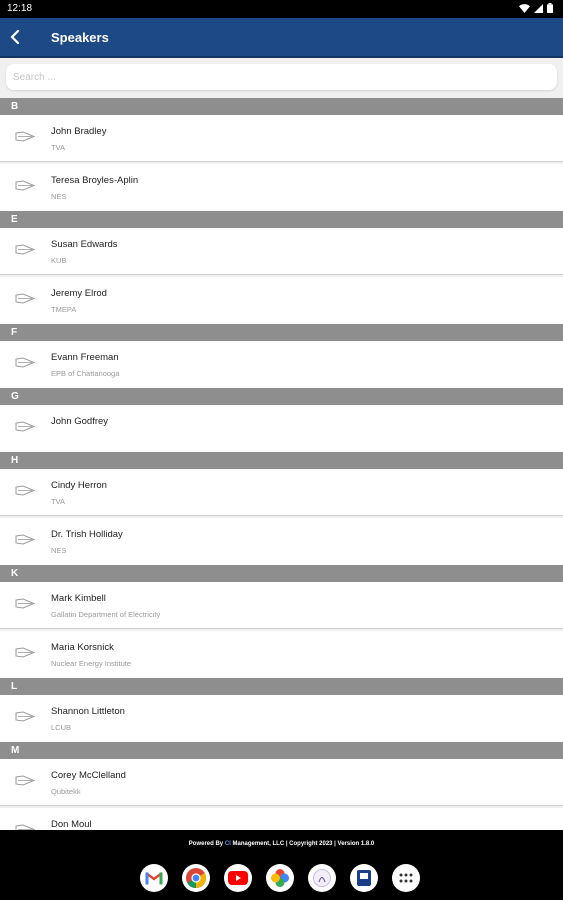  What do you see at coordinates (88, 775) in the screenshot?
I see `speaker-name: Corey McClelland` at bounding box center [88, 775].